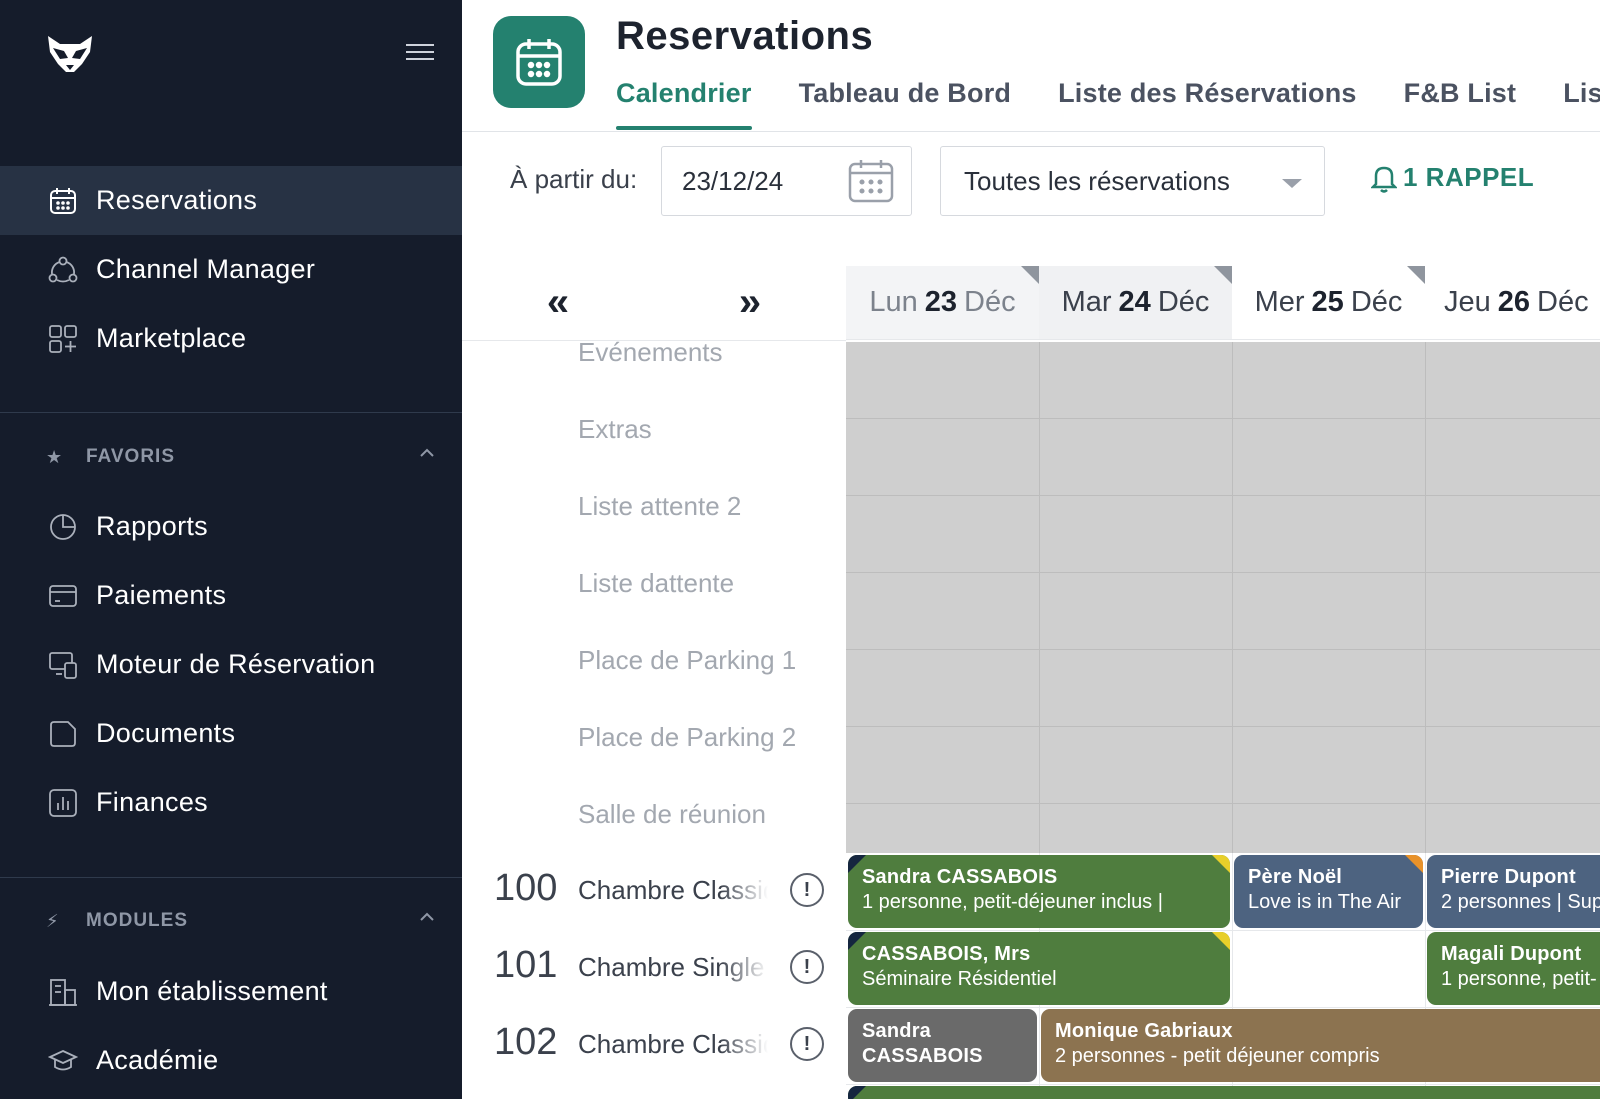  Describe the element at coordinates (745, 36) in the screenshot. I see `page-title: Reservations` at that location.